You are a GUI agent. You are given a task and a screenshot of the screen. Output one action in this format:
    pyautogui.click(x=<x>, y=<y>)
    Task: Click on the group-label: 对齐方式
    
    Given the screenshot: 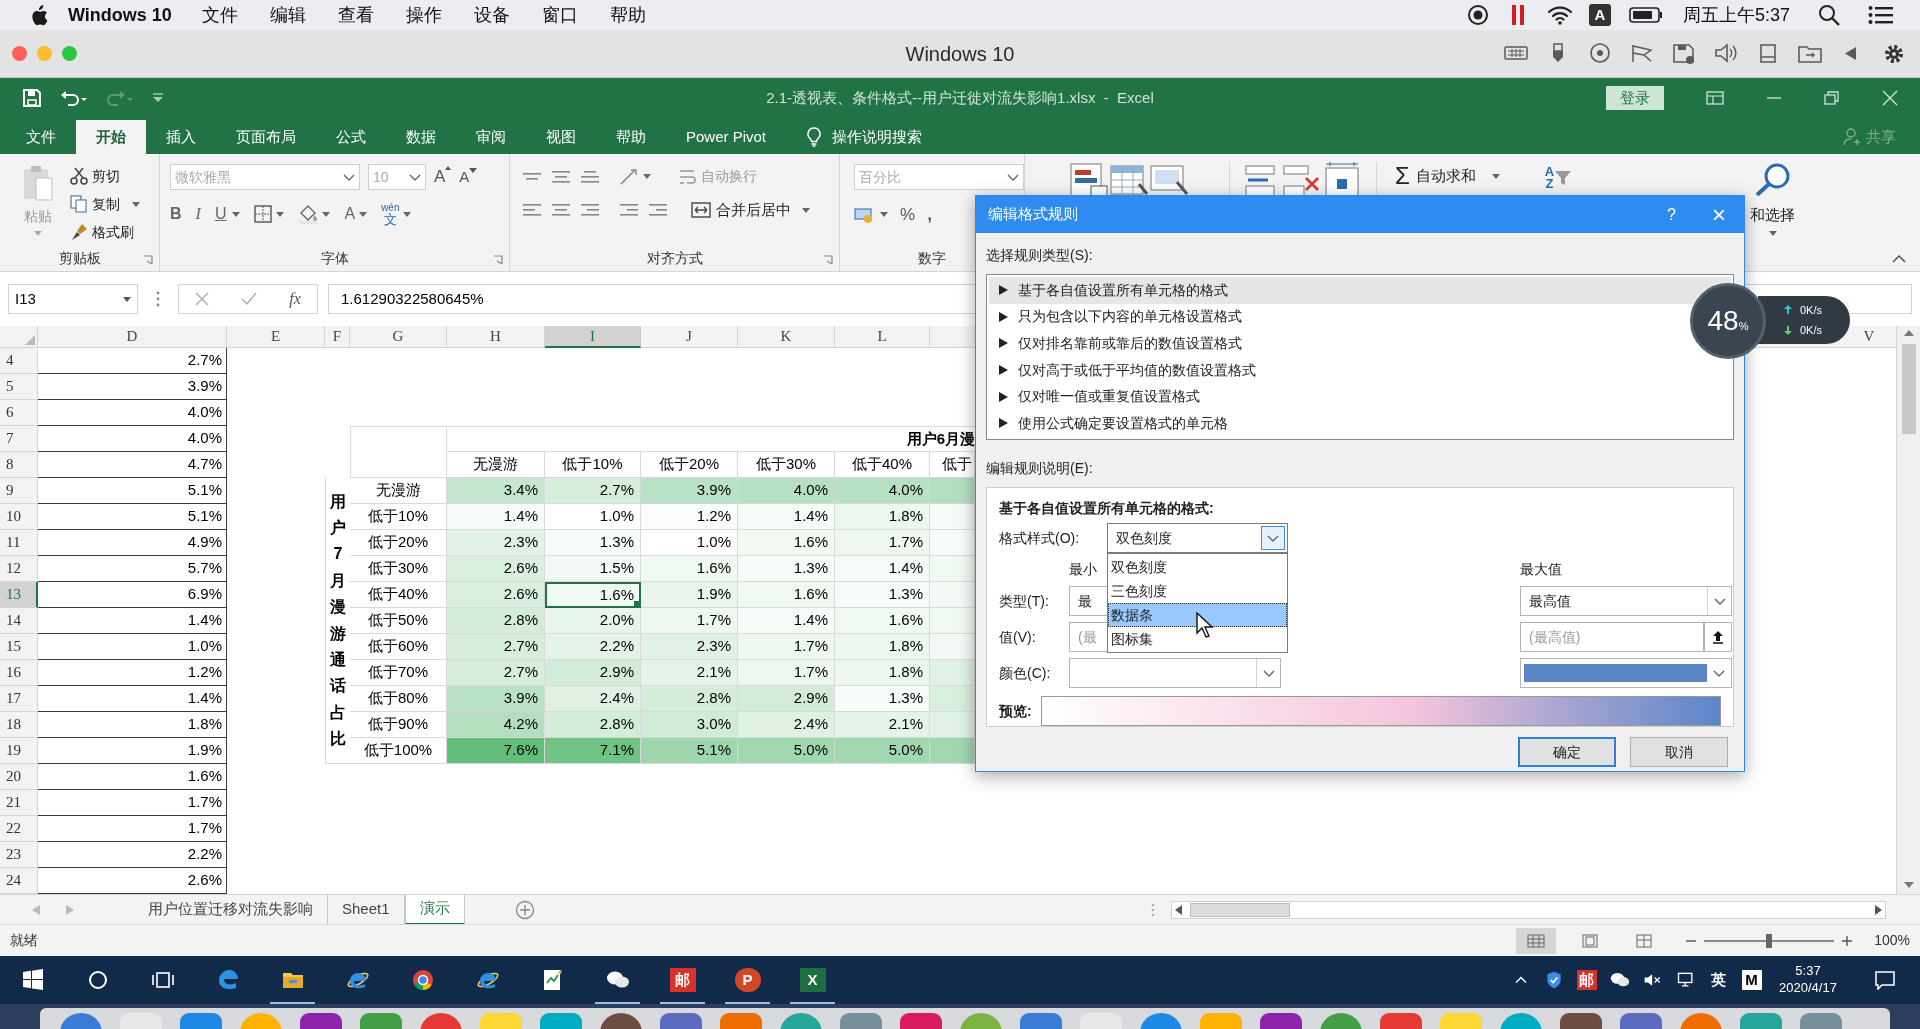 What is the action you would take?
    pyautogui.click(x=674, y=258)
    